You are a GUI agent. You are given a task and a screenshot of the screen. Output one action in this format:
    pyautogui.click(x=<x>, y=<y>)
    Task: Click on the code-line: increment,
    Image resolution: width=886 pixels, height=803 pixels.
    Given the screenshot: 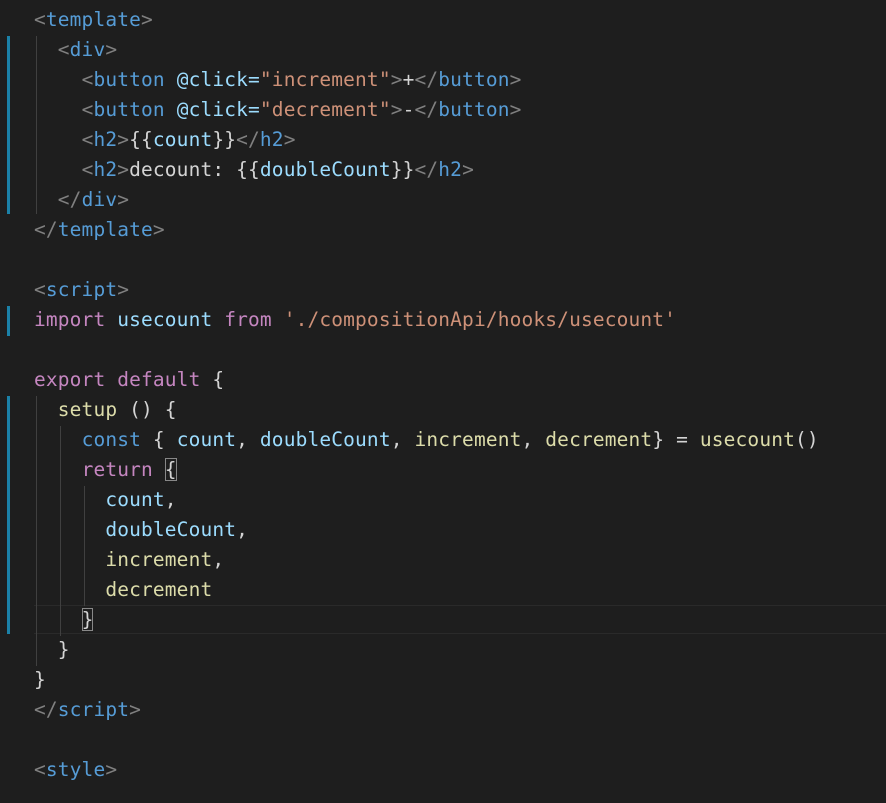 What is the action you would take?
    pyautogui.click(x=129, y=560)
    